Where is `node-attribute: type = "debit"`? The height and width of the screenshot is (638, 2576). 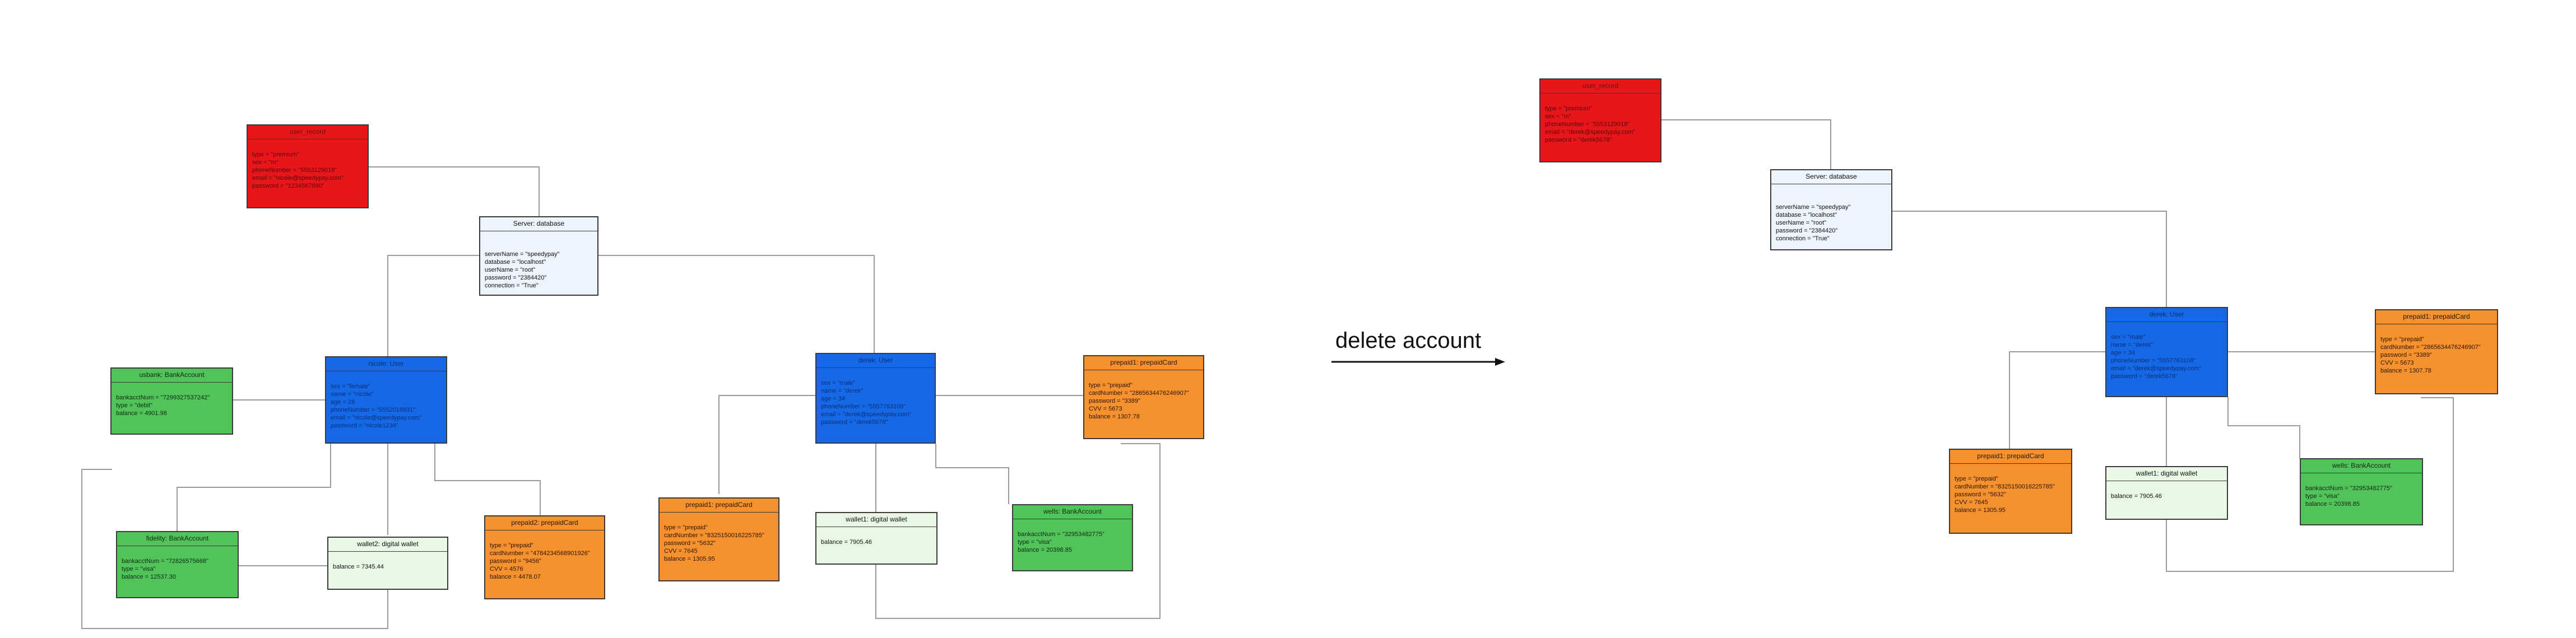
node-attribute: type = "debit" is located at coordinates (134, 405).